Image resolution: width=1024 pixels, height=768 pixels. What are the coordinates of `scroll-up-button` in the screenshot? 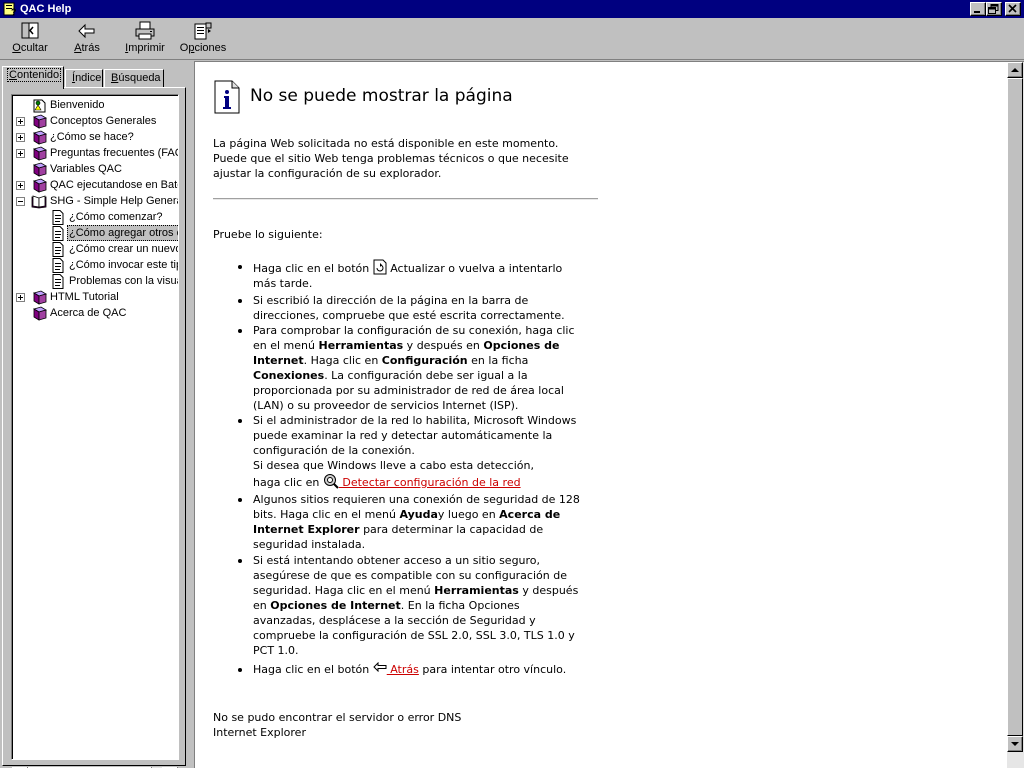 It's located at (1015, 70).